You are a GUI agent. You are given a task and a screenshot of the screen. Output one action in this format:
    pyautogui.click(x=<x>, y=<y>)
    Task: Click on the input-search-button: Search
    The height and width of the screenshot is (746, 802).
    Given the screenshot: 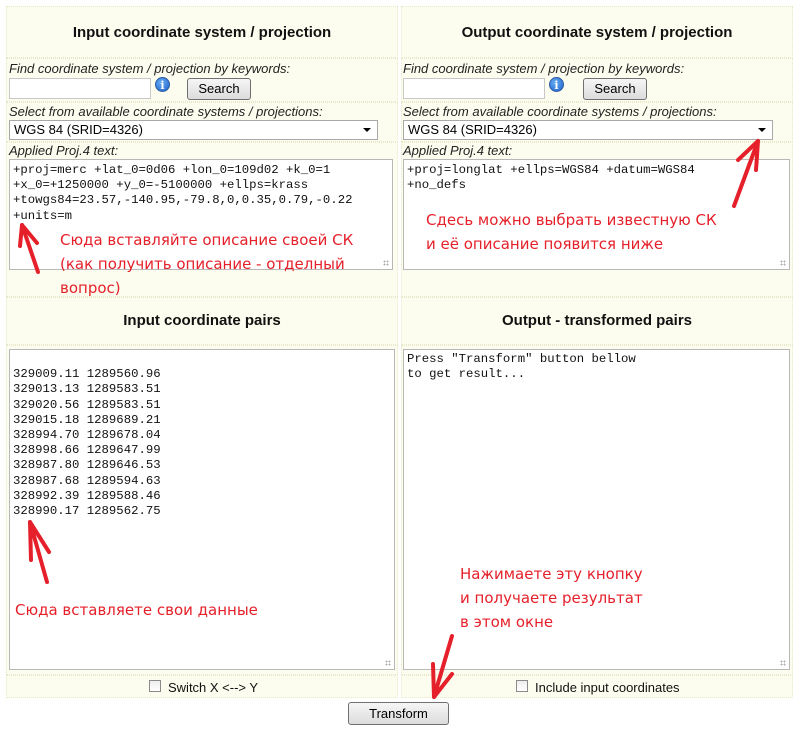 What is the action you would take?
    pyautogui.click(x=219, y=89)
    